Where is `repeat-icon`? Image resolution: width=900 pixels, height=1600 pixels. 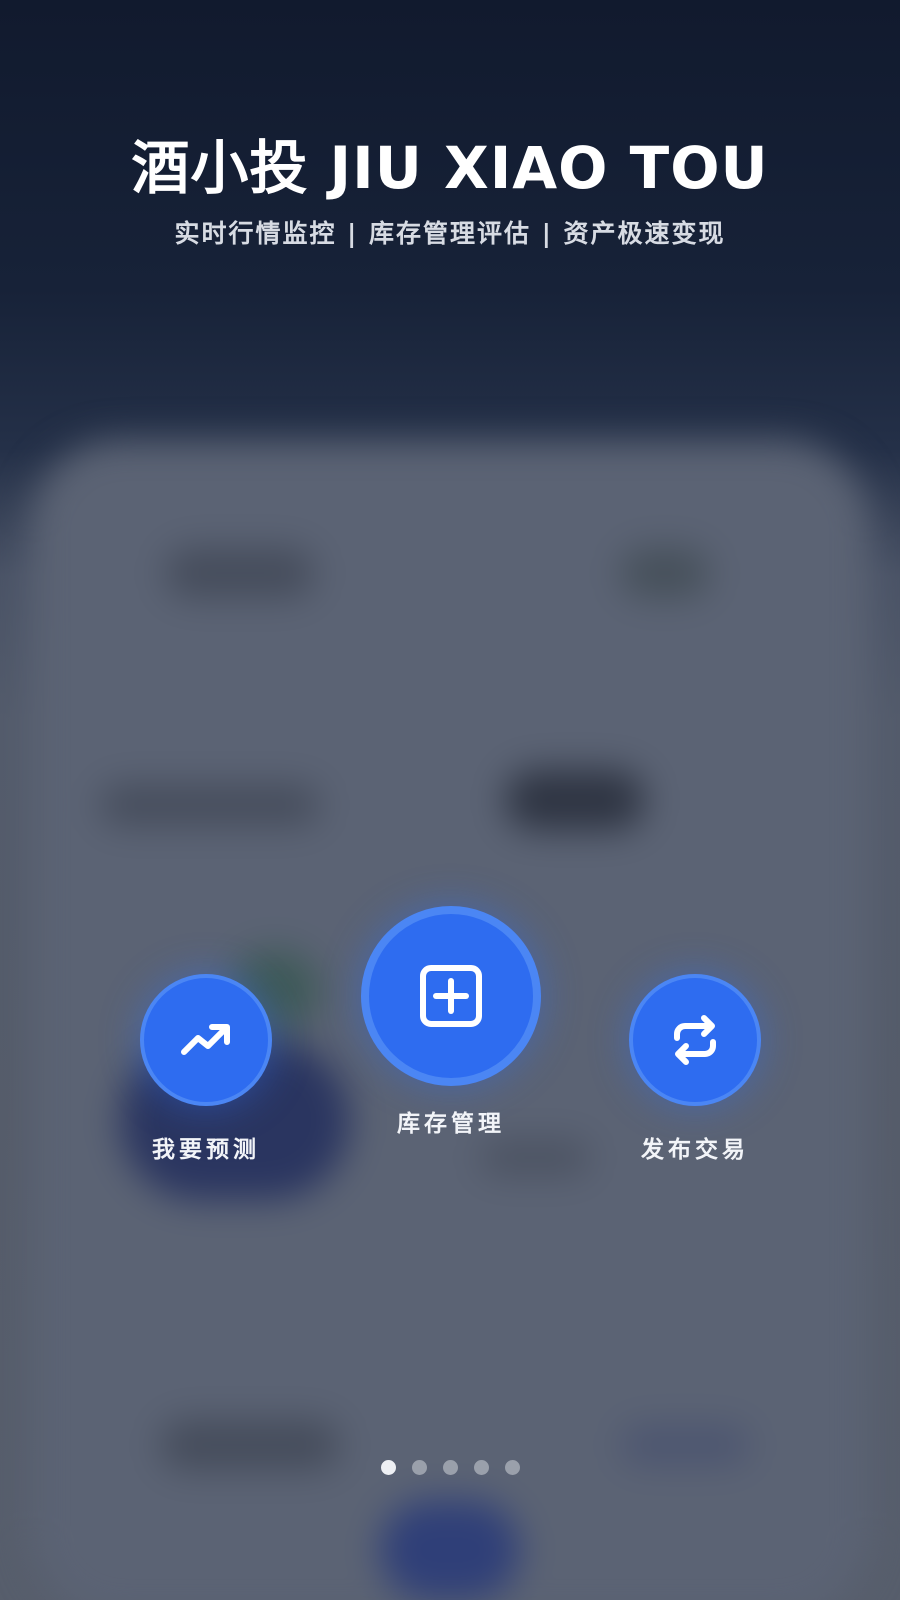
repeat-icon is located at coordinates (695, 1040).